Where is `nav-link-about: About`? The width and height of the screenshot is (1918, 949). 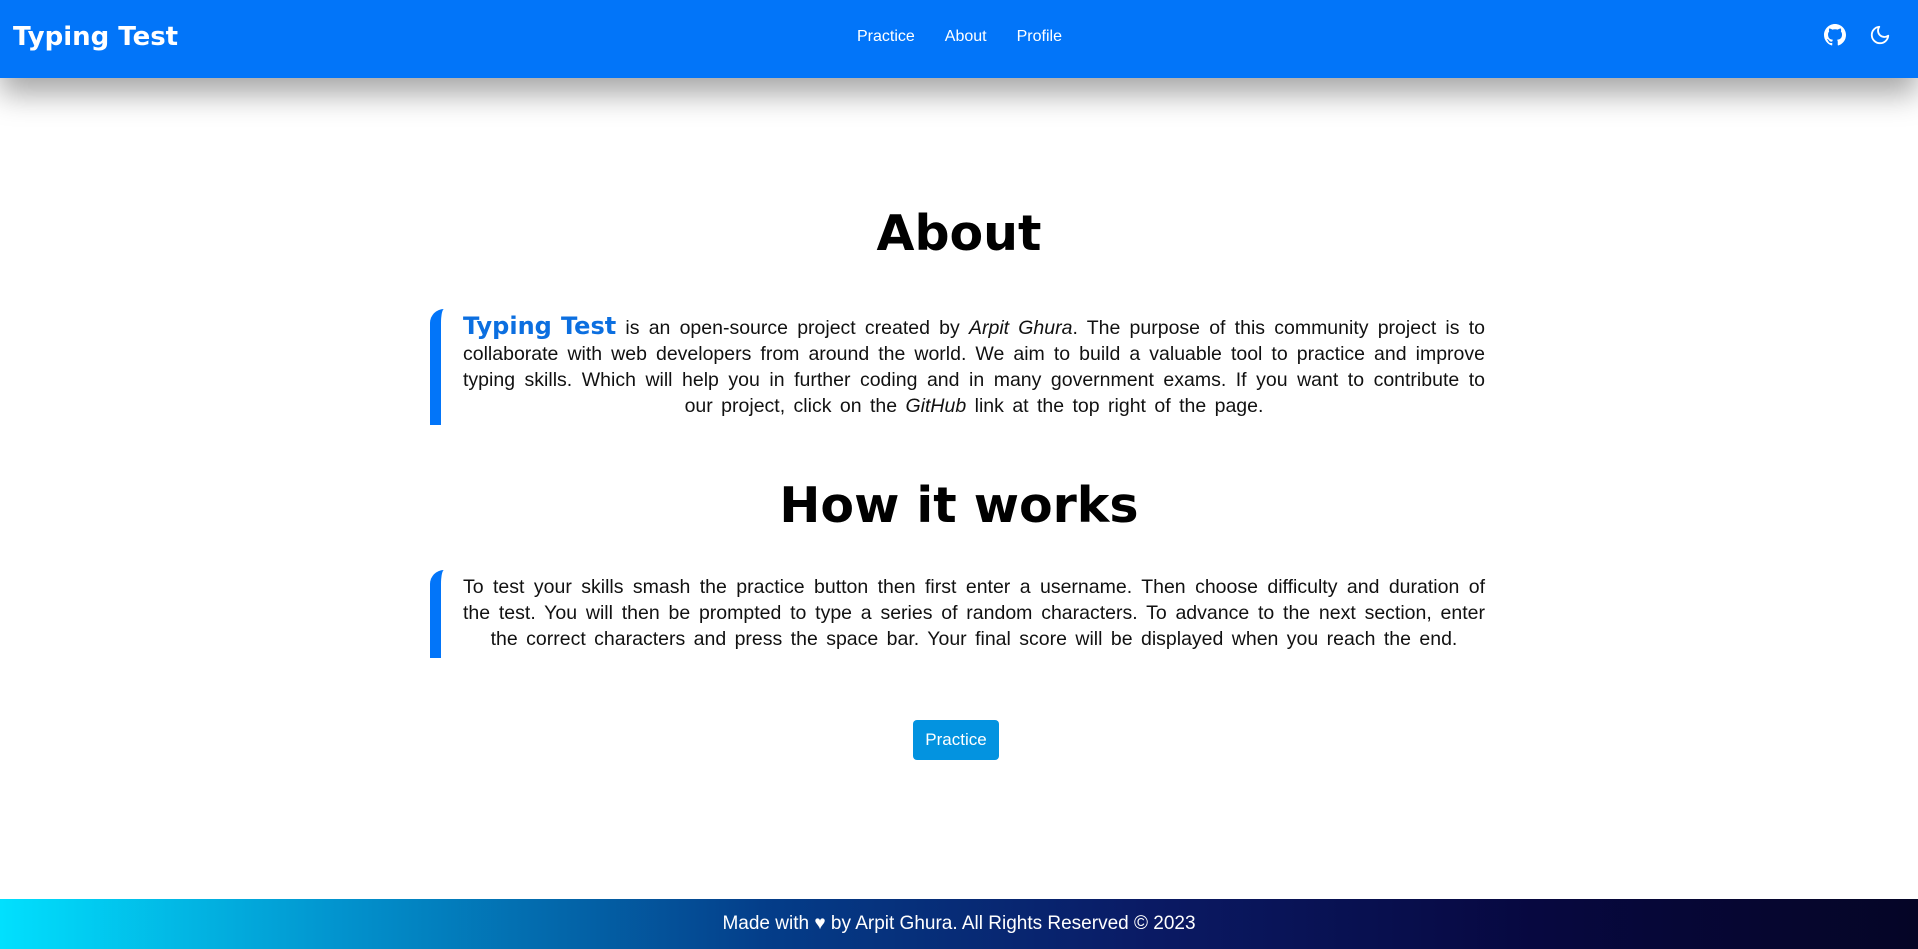 nav-link-about: About is located at coordinates (966, 37).